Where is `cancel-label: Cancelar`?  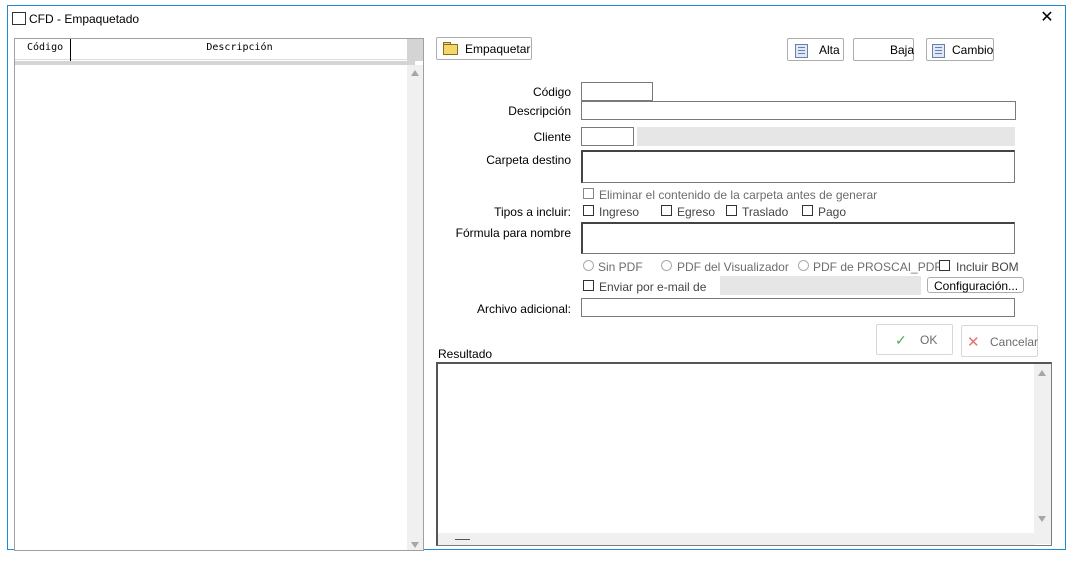
cancel-label: Cancelar is located at coordinates (1014, 342).